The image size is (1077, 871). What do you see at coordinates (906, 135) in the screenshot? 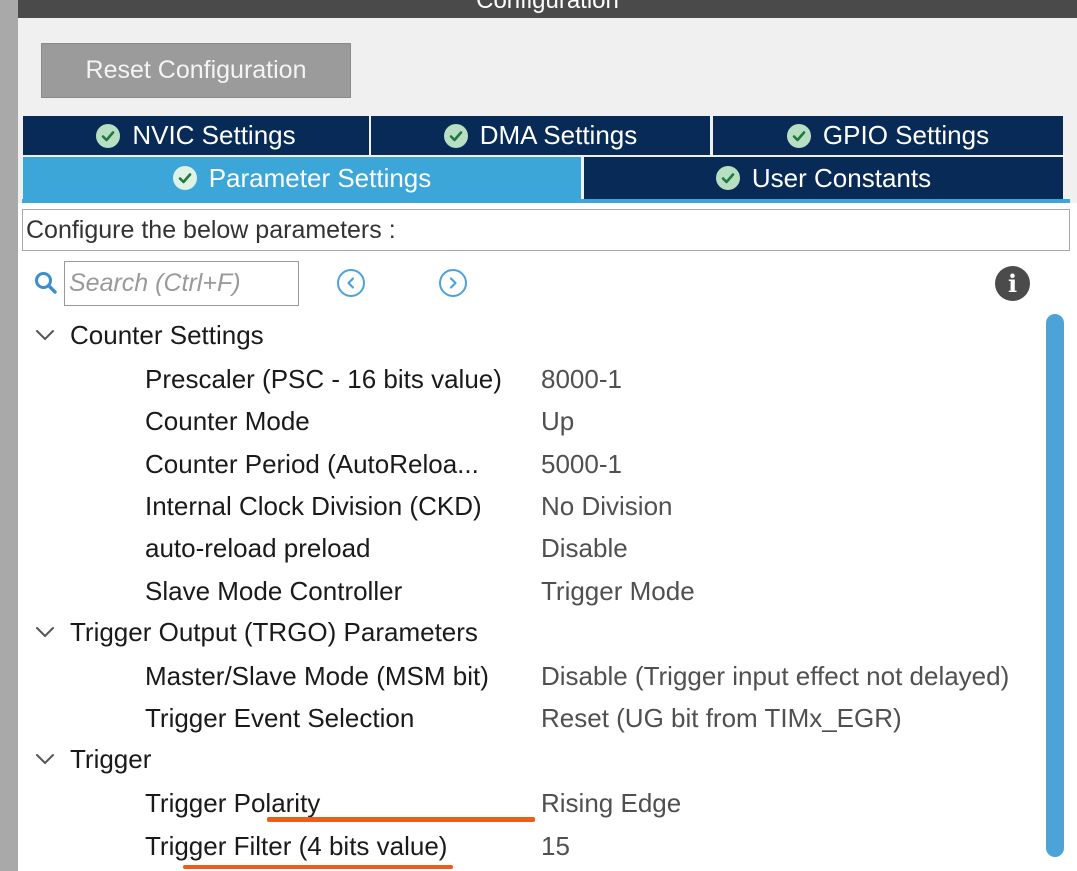
I see `tab-label: GPIO Settings` at bounding box center [906, 135].